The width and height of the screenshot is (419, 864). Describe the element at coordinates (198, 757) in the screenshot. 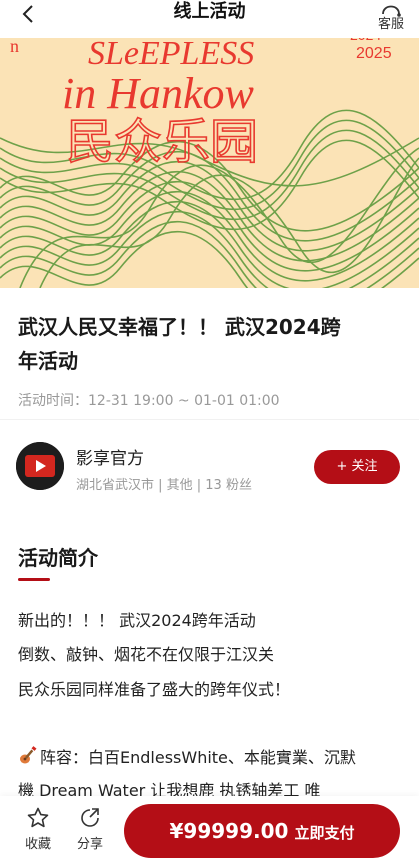

I see `intro-lineup-text: 阵容：白百EndlessWhite、本能實業、沉默` at that location.